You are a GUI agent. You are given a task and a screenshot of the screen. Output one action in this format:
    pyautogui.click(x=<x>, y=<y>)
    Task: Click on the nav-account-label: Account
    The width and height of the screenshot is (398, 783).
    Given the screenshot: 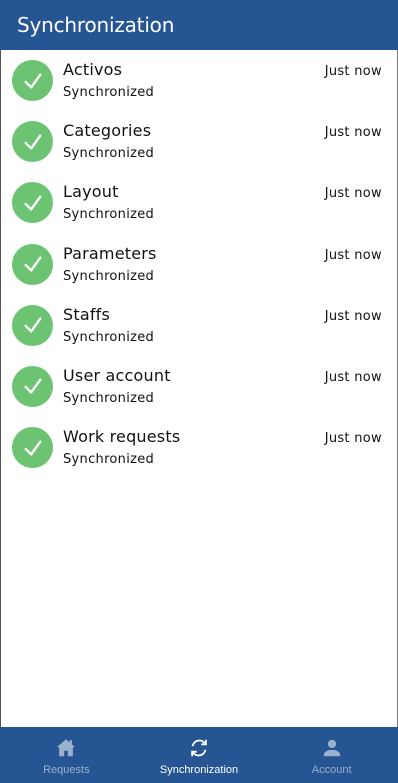 What is the action you would take?
    pyautogui.click(x=331, y=770)
    